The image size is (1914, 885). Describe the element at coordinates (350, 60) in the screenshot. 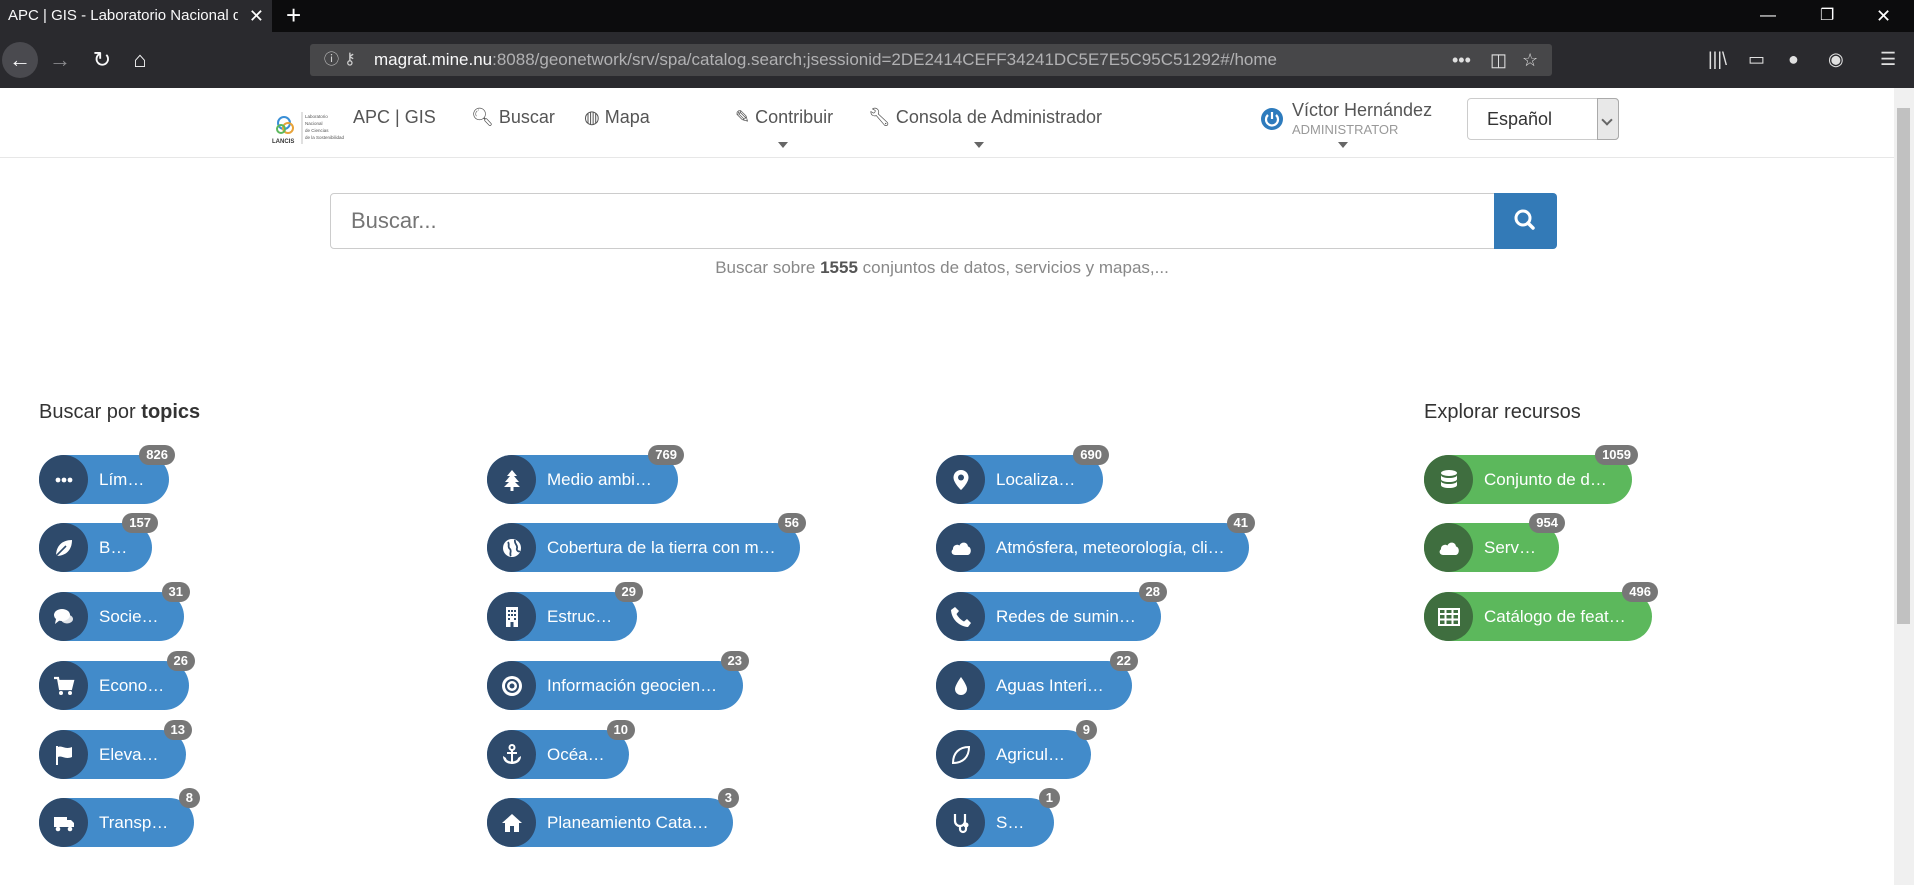

I see `key-icon: ⚷` at that location.